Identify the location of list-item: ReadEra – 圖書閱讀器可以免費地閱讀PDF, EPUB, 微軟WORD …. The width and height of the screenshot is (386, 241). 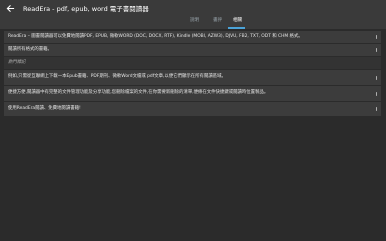
(192, 37).